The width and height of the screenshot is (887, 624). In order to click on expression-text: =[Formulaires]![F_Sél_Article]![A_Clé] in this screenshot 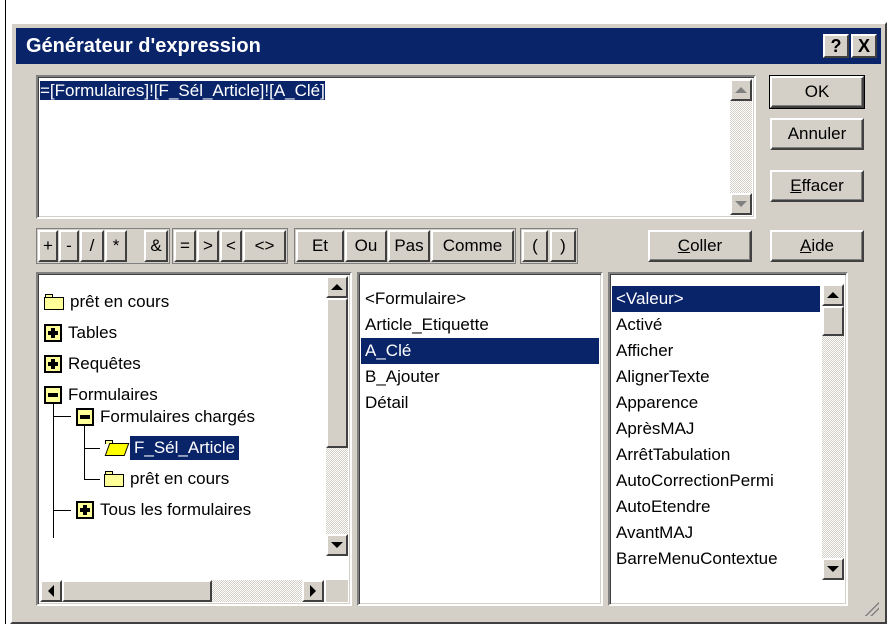, I will do `click(182, 90)`.